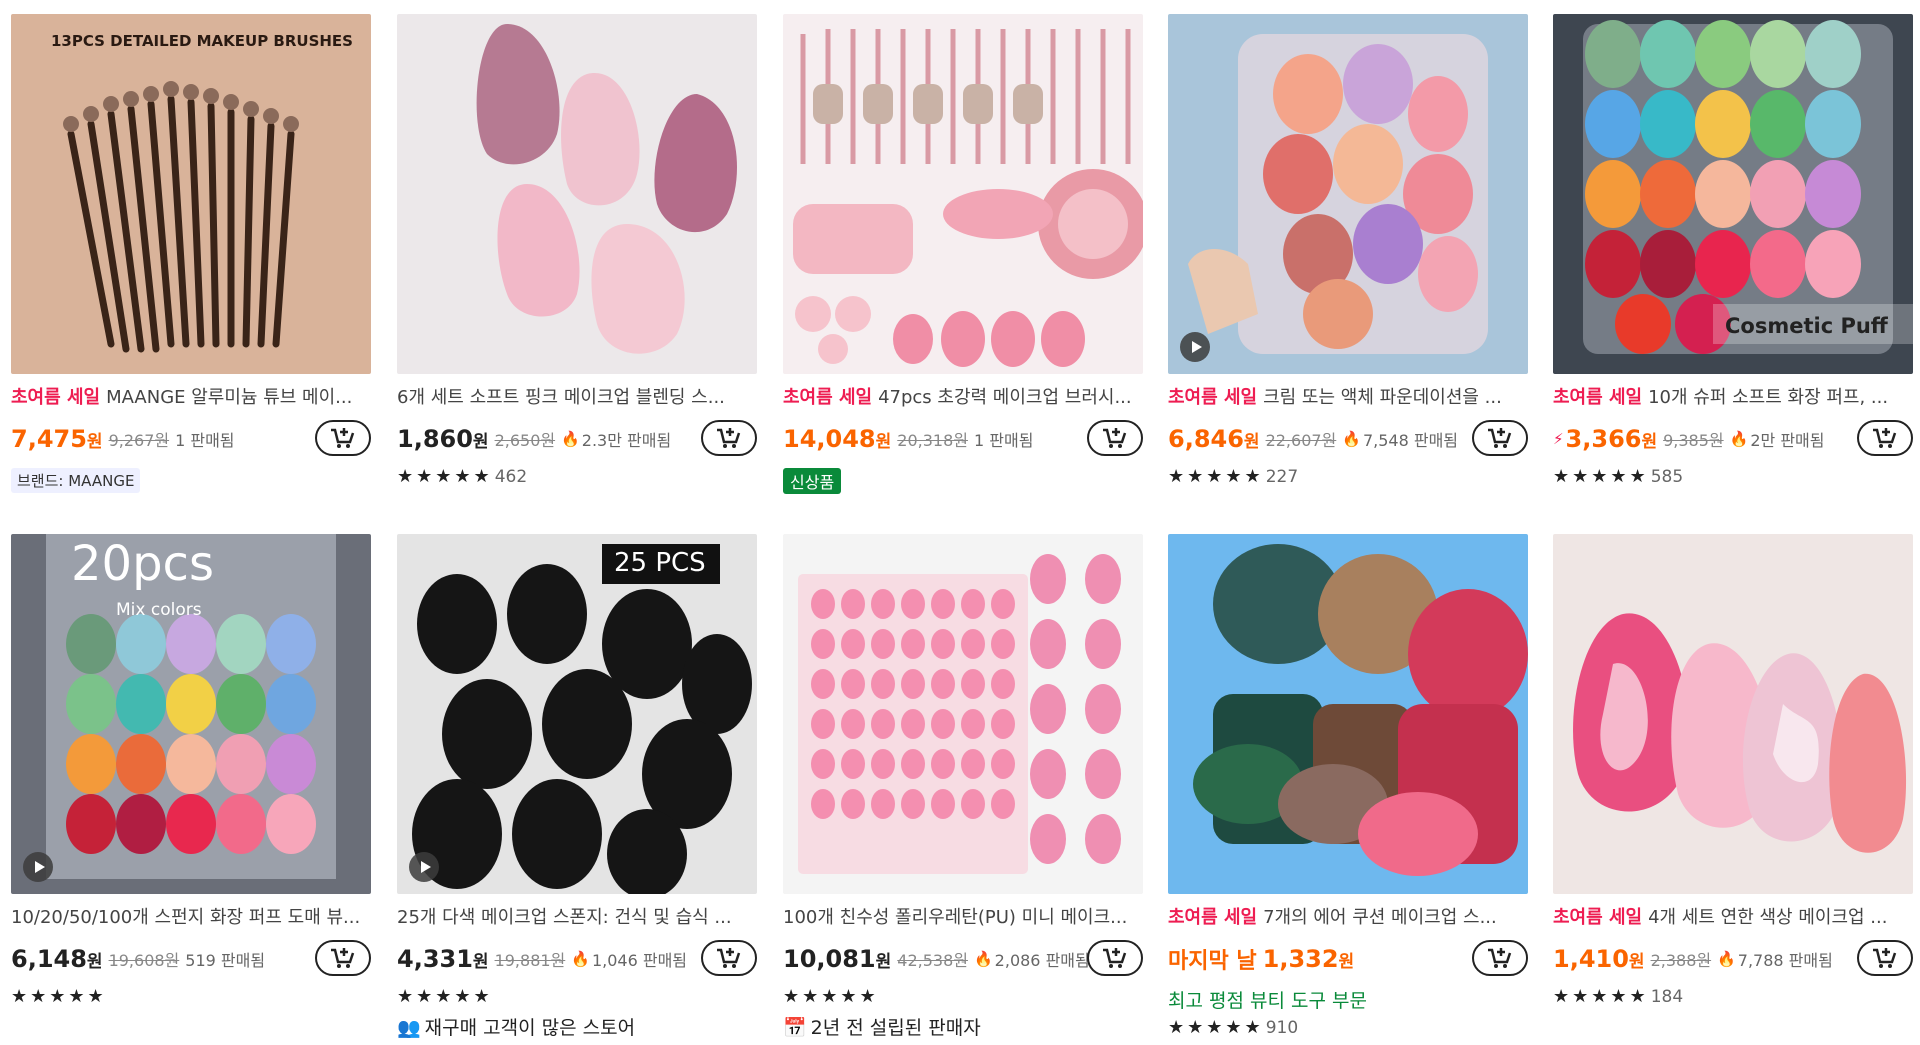 This screenshot has width=1920, height=1045. I want to click on lightning-icon: ⚡, so click(1558, 439).